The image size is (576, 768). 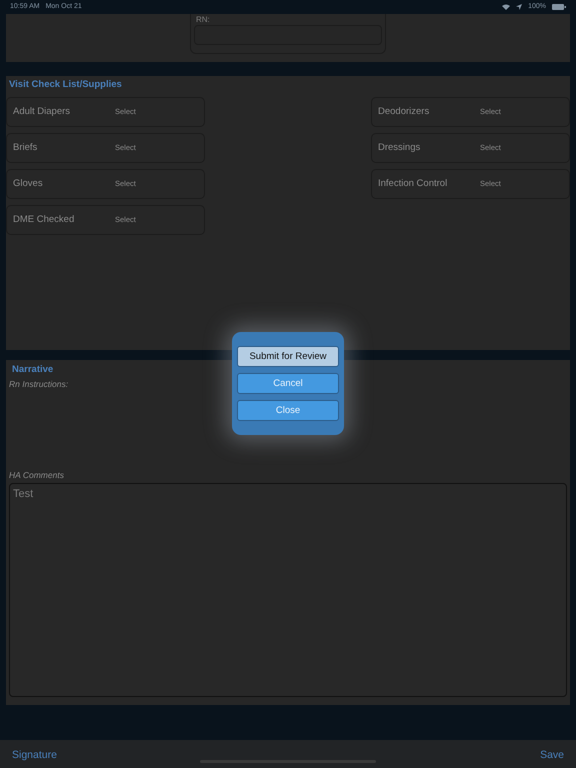 I want to click on ha-comments-label: HA Comments, so click(x=36, y=475).